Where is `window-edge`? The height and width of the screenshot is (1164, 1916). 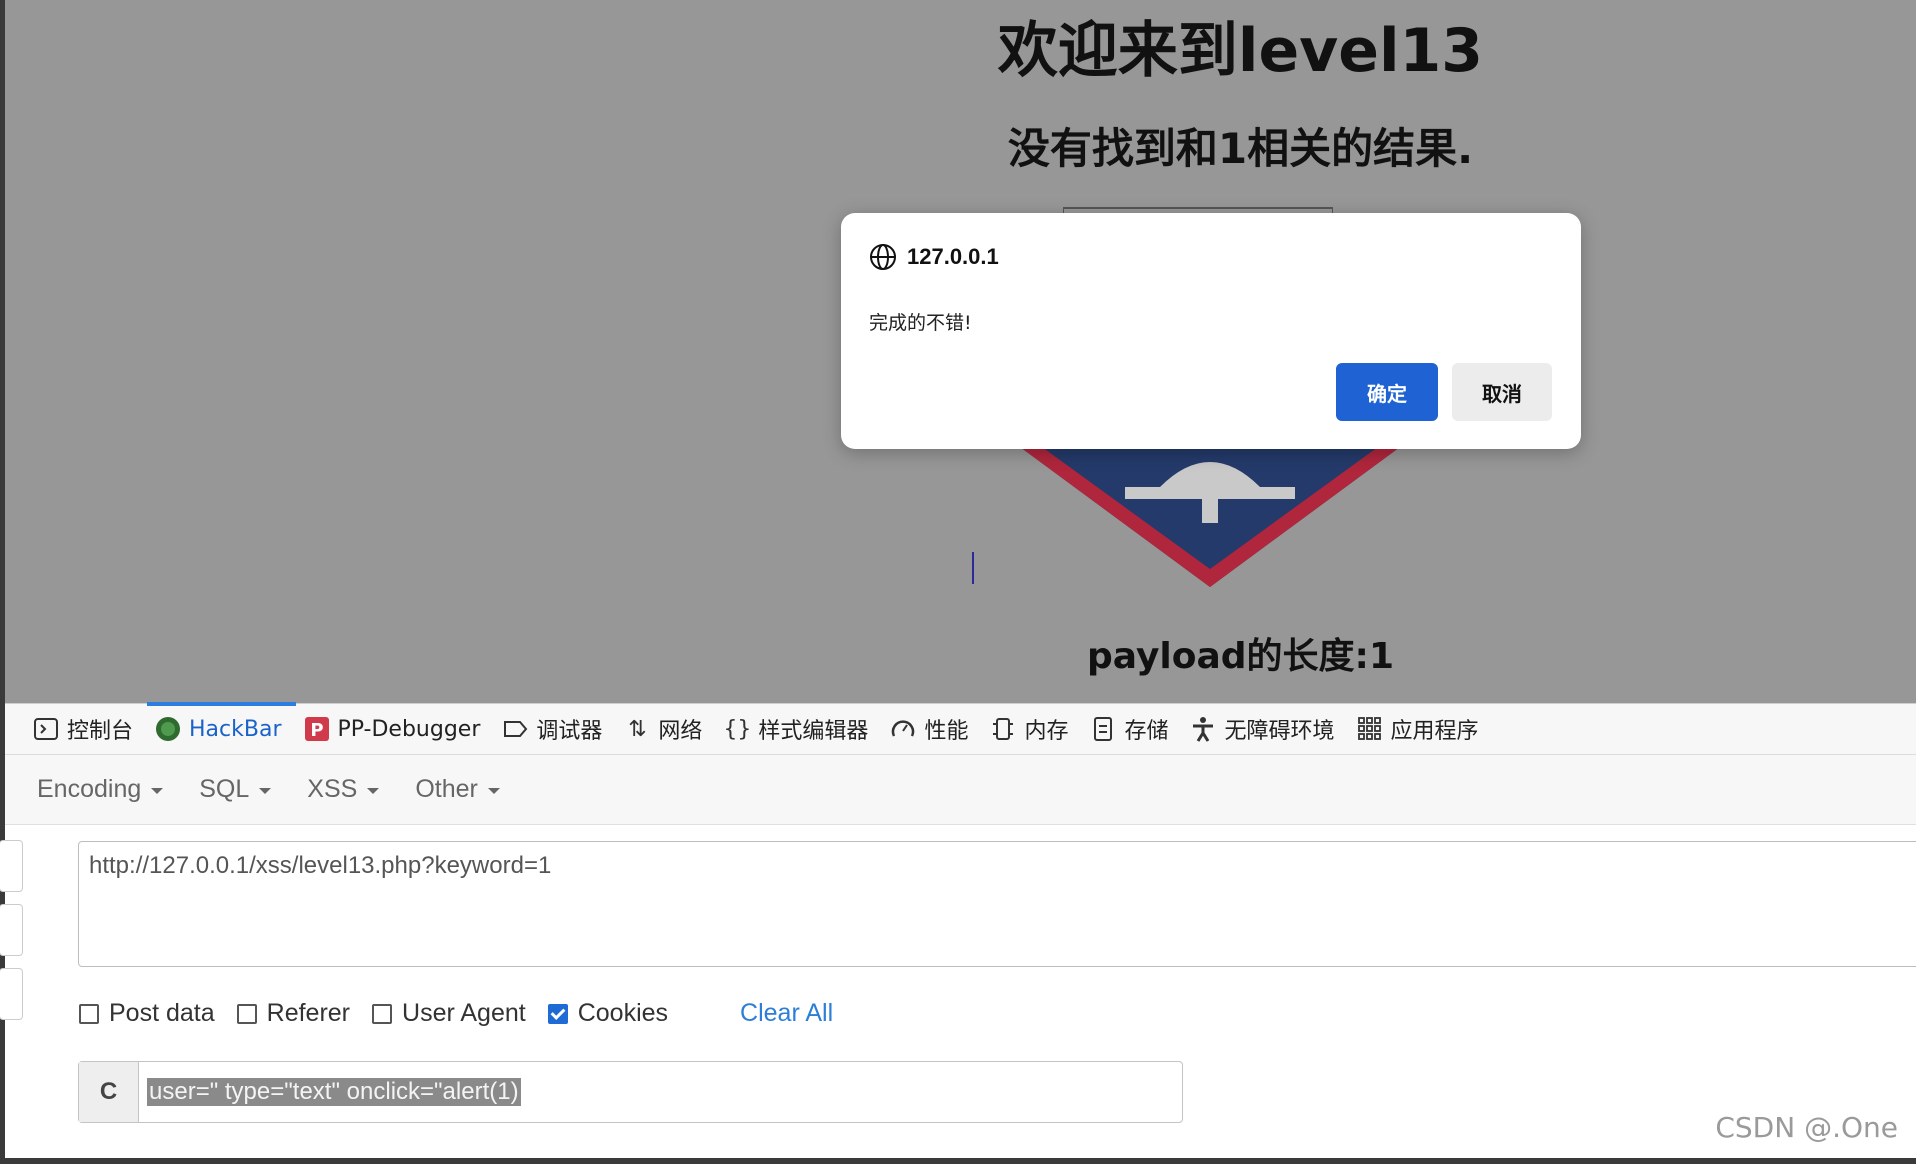 window-edge is located at coordinates (958, 1161).